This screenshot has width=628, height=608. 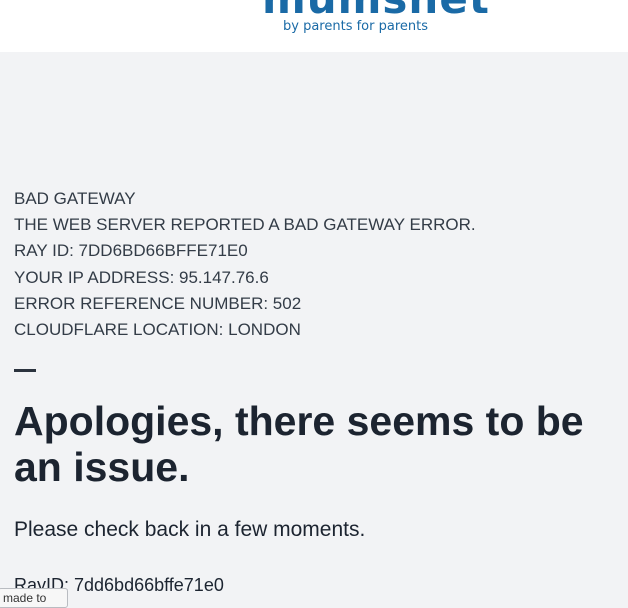 I want to click on cloudflare-location-line: CLOUDFLARE LOCATION: LONDON, so click(x=157, y=330).